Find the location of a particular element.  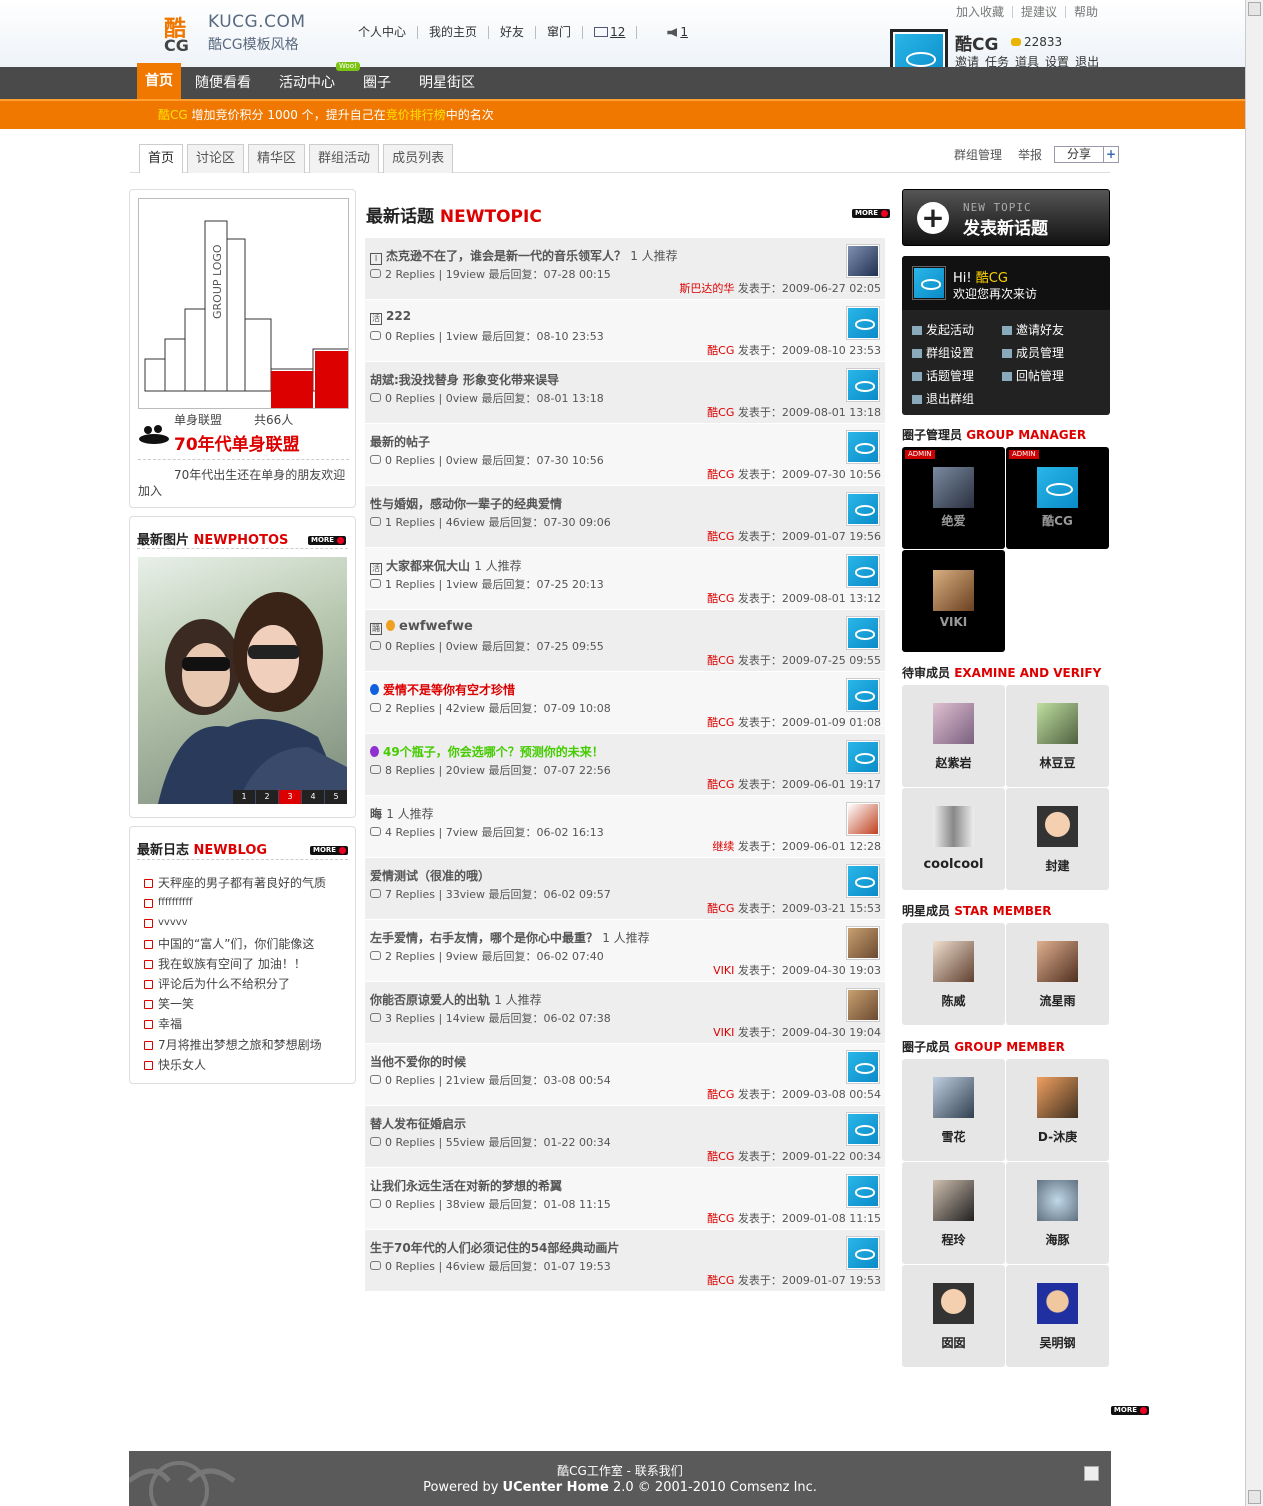

blog-item: 7月将推出梦想之旅和梦想剧场 is located at coordinates (234, 1045).